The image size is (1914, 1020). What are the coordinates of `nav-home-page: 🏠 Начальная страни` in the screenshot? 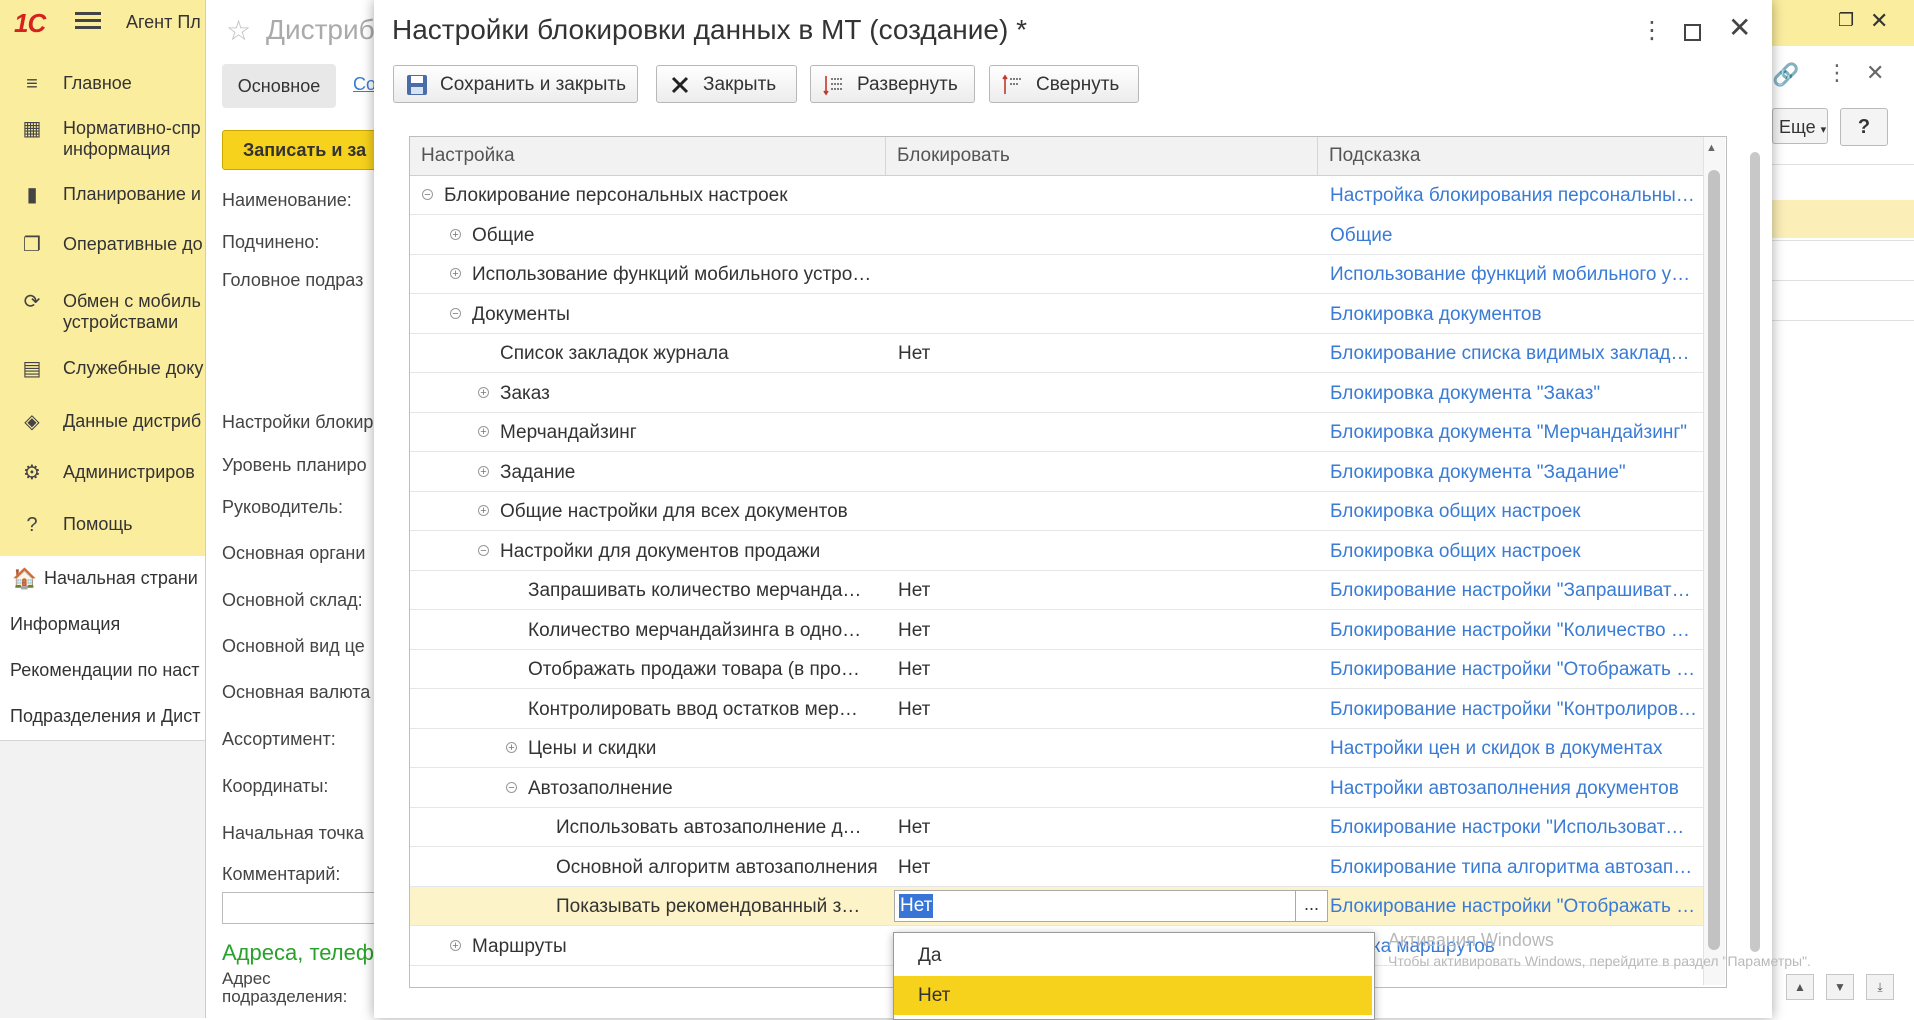 It's located at (102, 579).